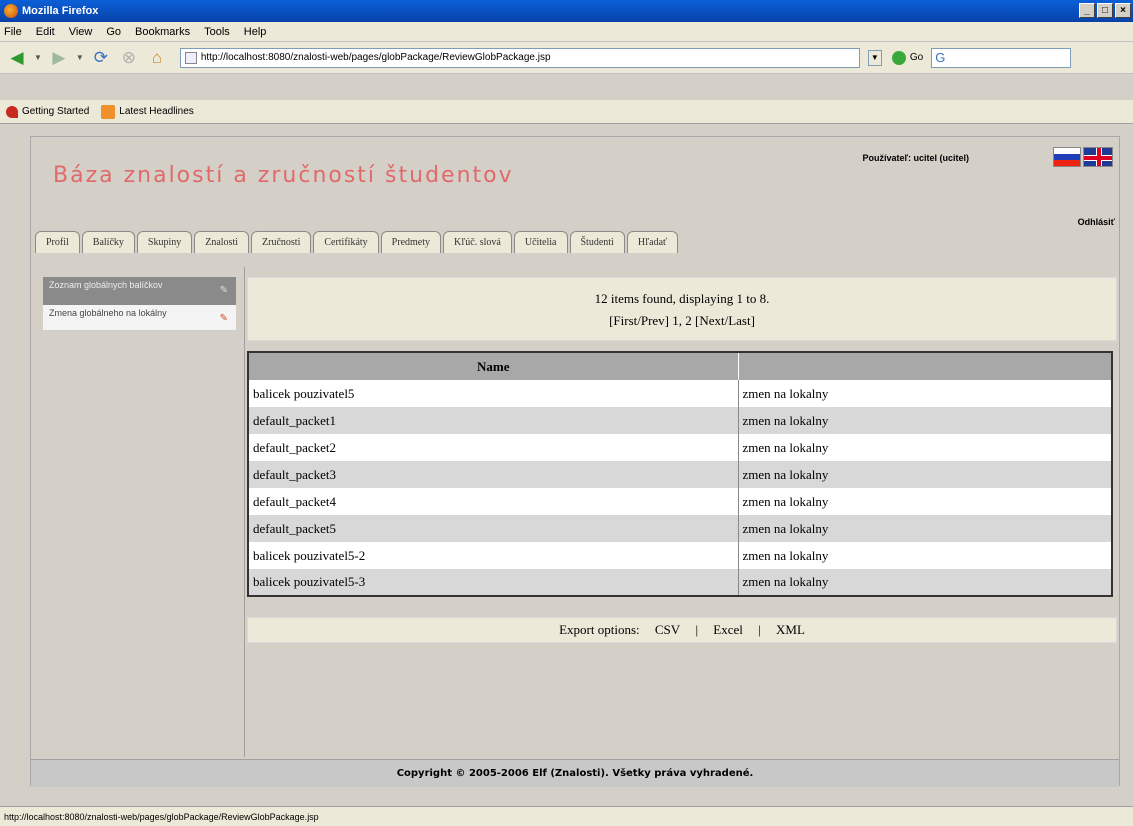 The width and height of the screenshot is (1133, 826). I want to click on menu-file: File, so click(13, 32).